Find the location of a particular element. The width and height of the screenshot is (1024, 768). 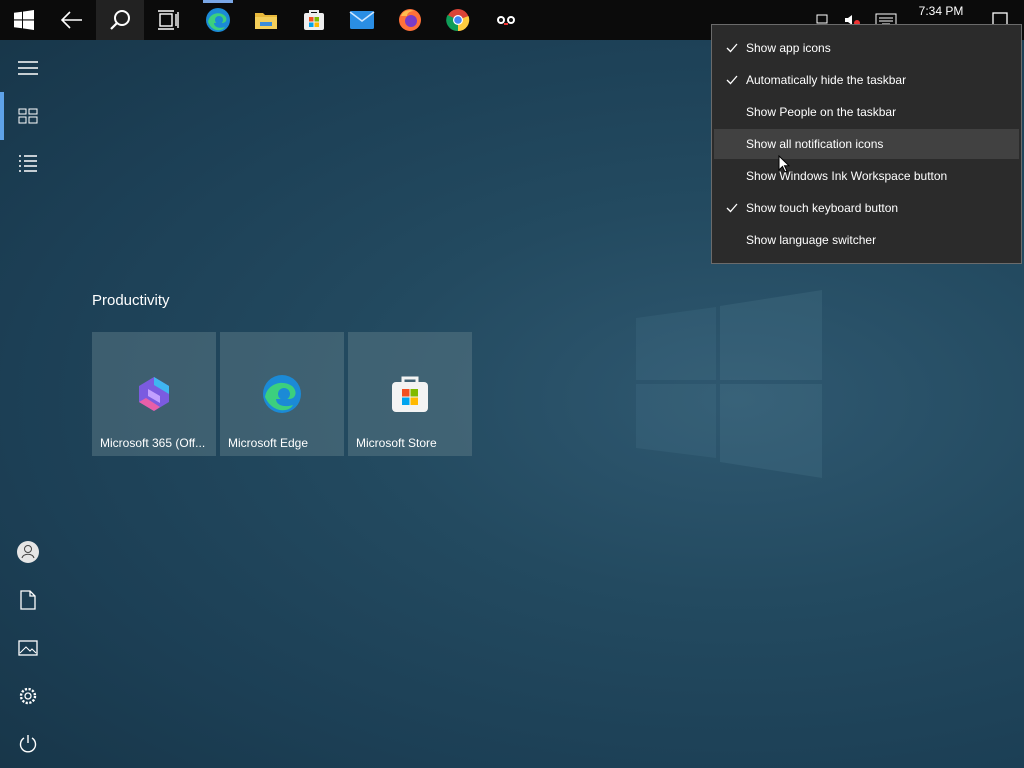

start-button is located at coordinates (24, 20).